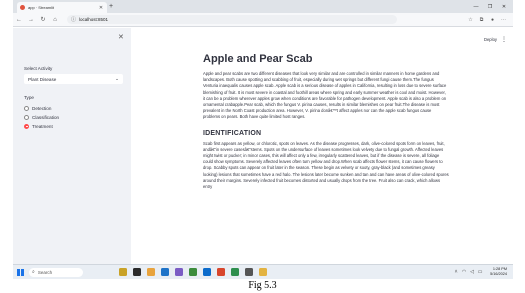  Describe the element at coordinates (464, 272) in the screenshot. I see `wifi-icon: ◠` at that location.